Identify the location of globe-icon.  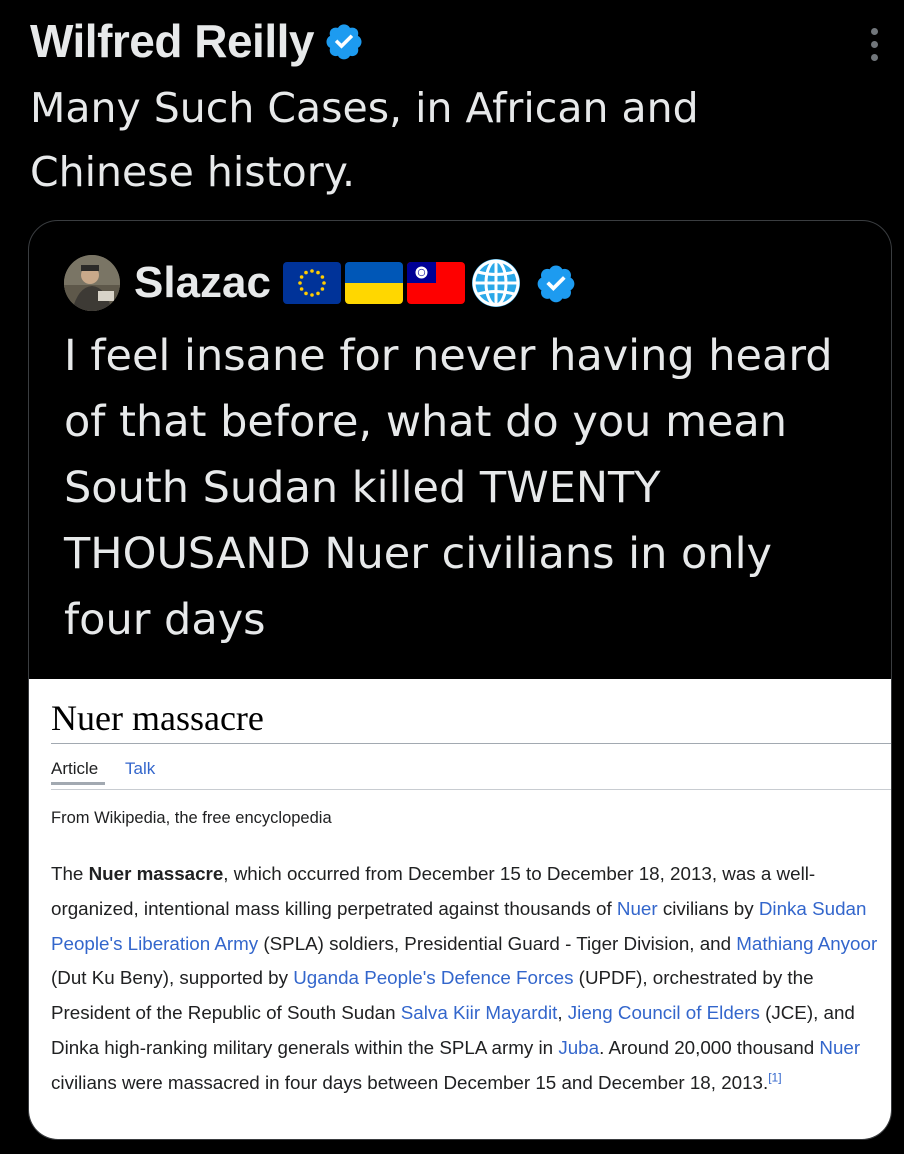
(495, 283).